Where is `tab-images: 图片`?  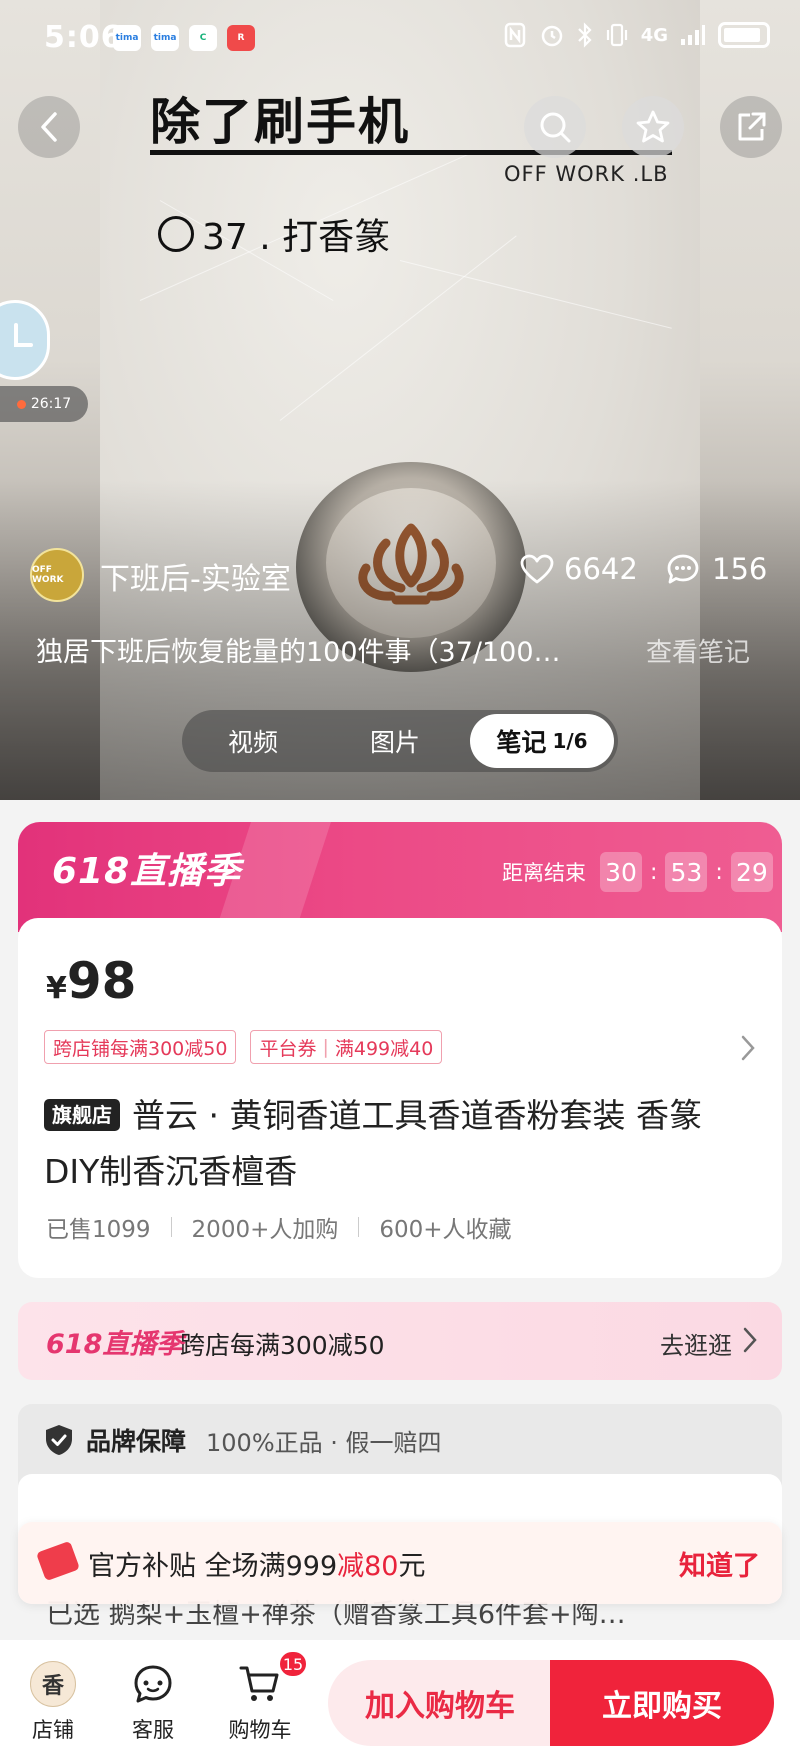
tab-images: 图片 is located at coordinates (395, 741).